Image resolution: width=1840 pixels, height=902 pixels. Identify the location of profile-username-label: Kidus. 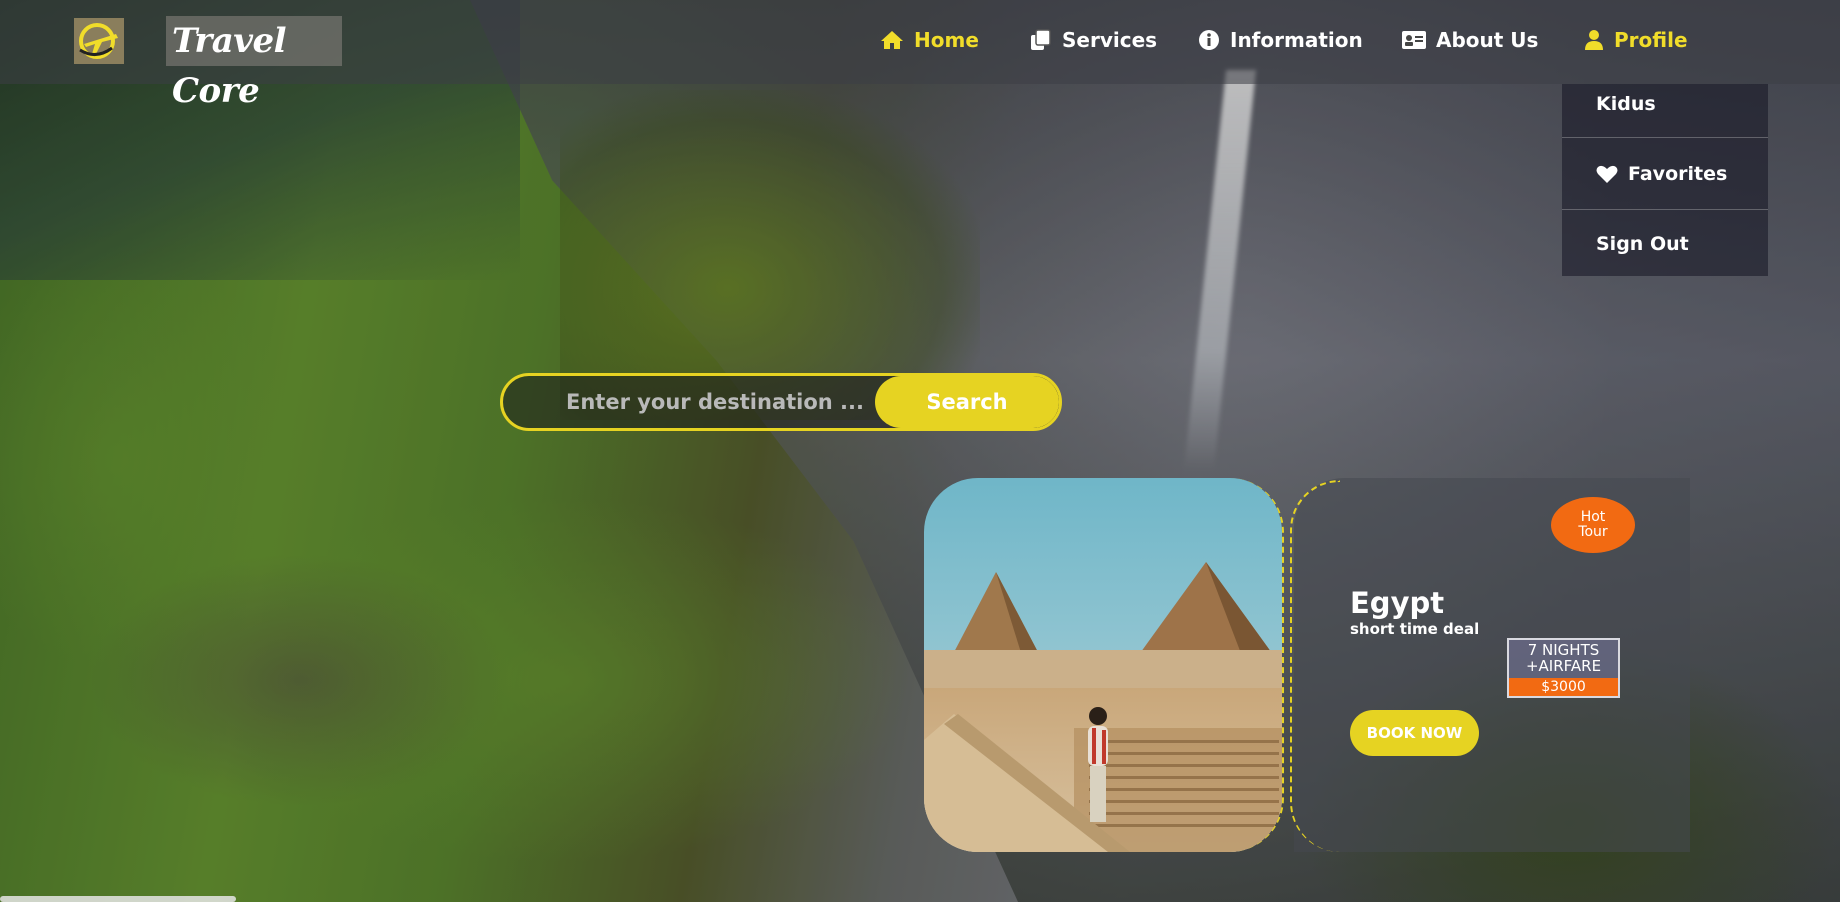
(1626, 104).